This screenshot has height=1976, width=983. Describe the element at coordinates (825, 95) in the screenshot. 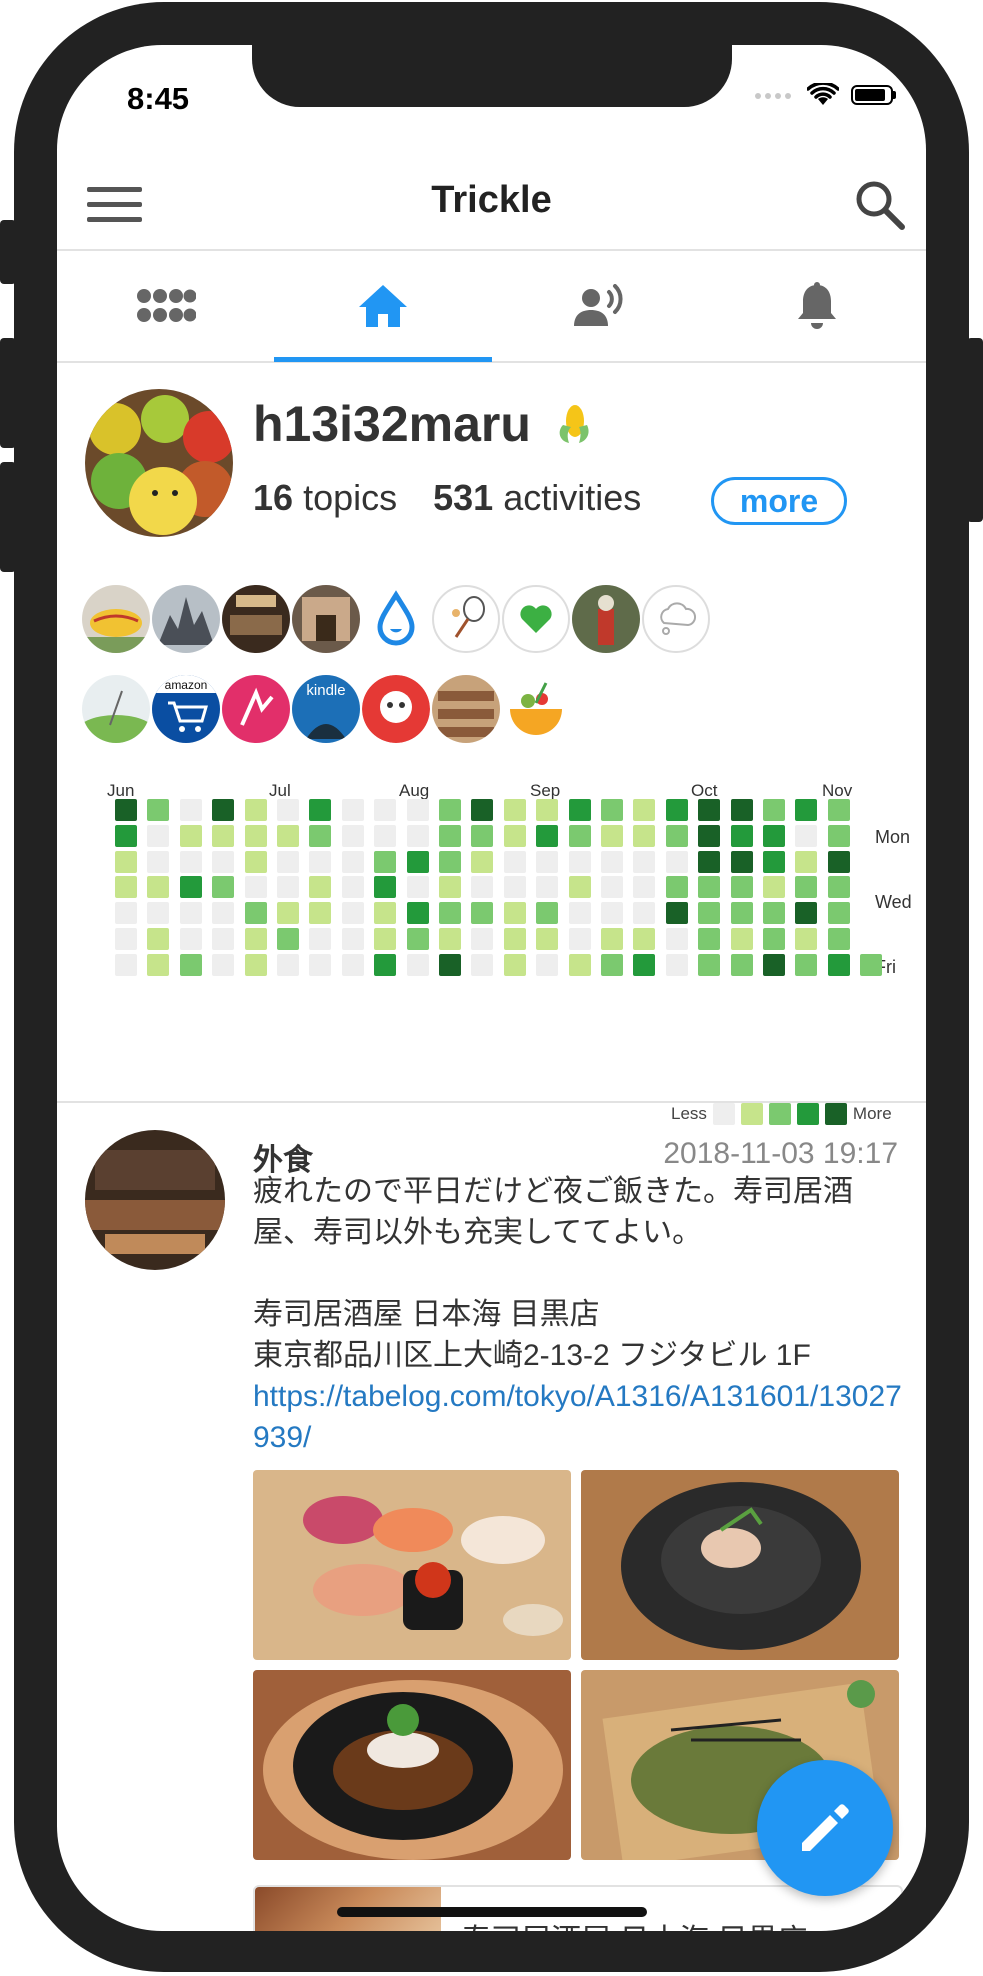

I see `status-icons` at that location.